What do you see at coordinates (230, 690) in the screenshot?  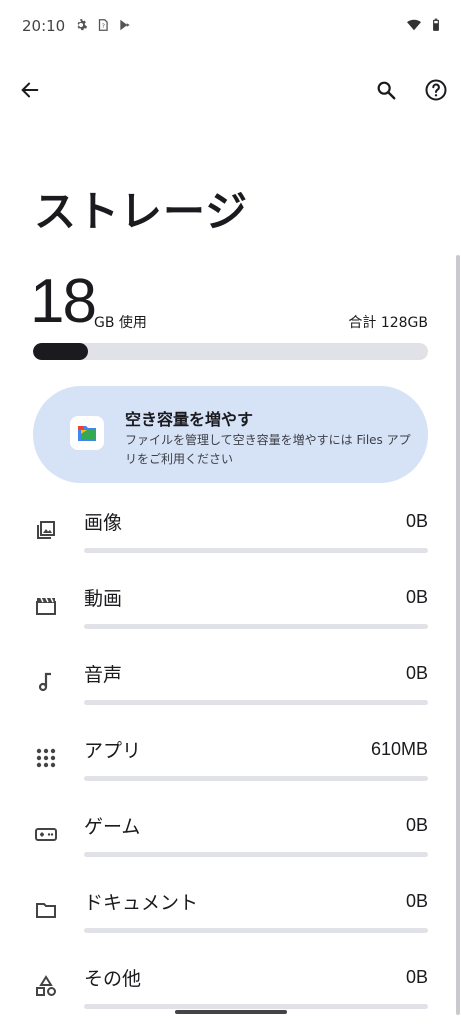 I see `category-row-audio: 音声 0B` at bounding box center [230, 690].